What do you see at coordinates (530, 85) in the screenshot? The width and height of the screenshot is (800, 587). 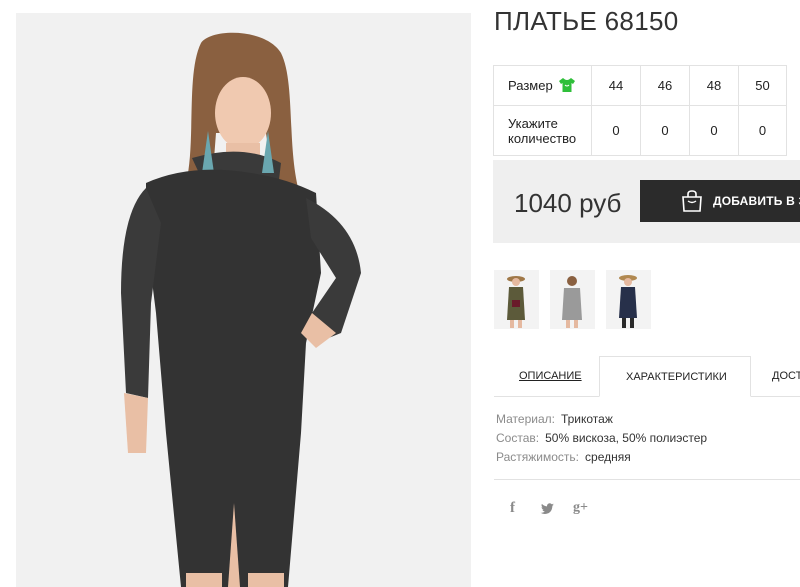 I see `size-label: Размер` at bounding box center [530, 85].